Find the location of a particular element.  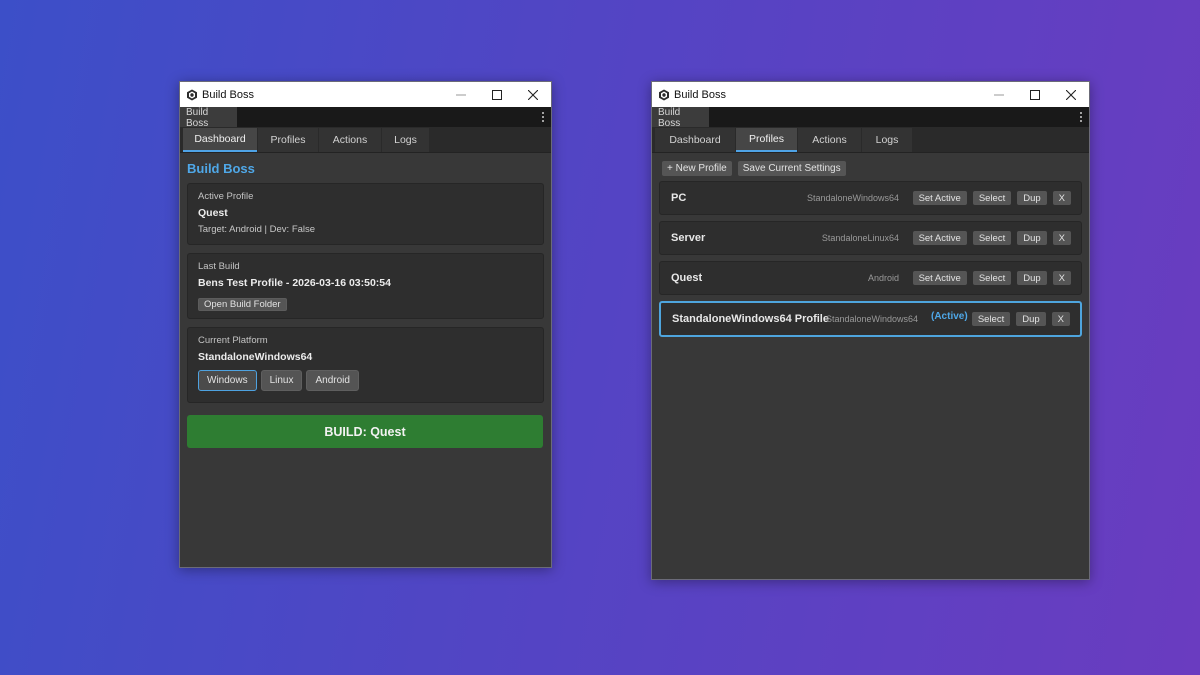

open-build-folder-button: Open Build Folder is located at coordinates (242, 304).